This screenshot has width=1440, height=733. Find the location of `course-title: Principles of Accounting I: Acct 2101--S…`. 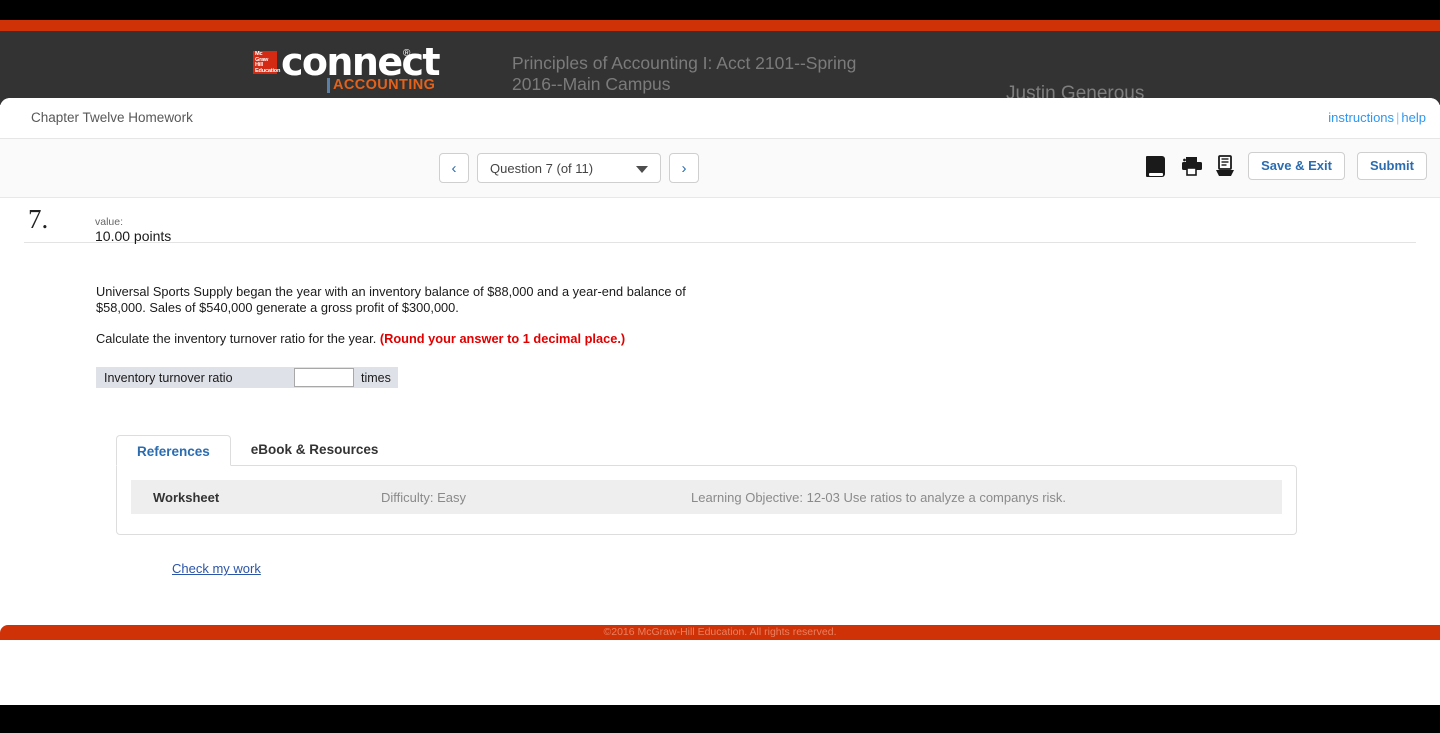

course-title: Principles of Accounting I: Acct 2101--S… is located at coordinates (684, 73).